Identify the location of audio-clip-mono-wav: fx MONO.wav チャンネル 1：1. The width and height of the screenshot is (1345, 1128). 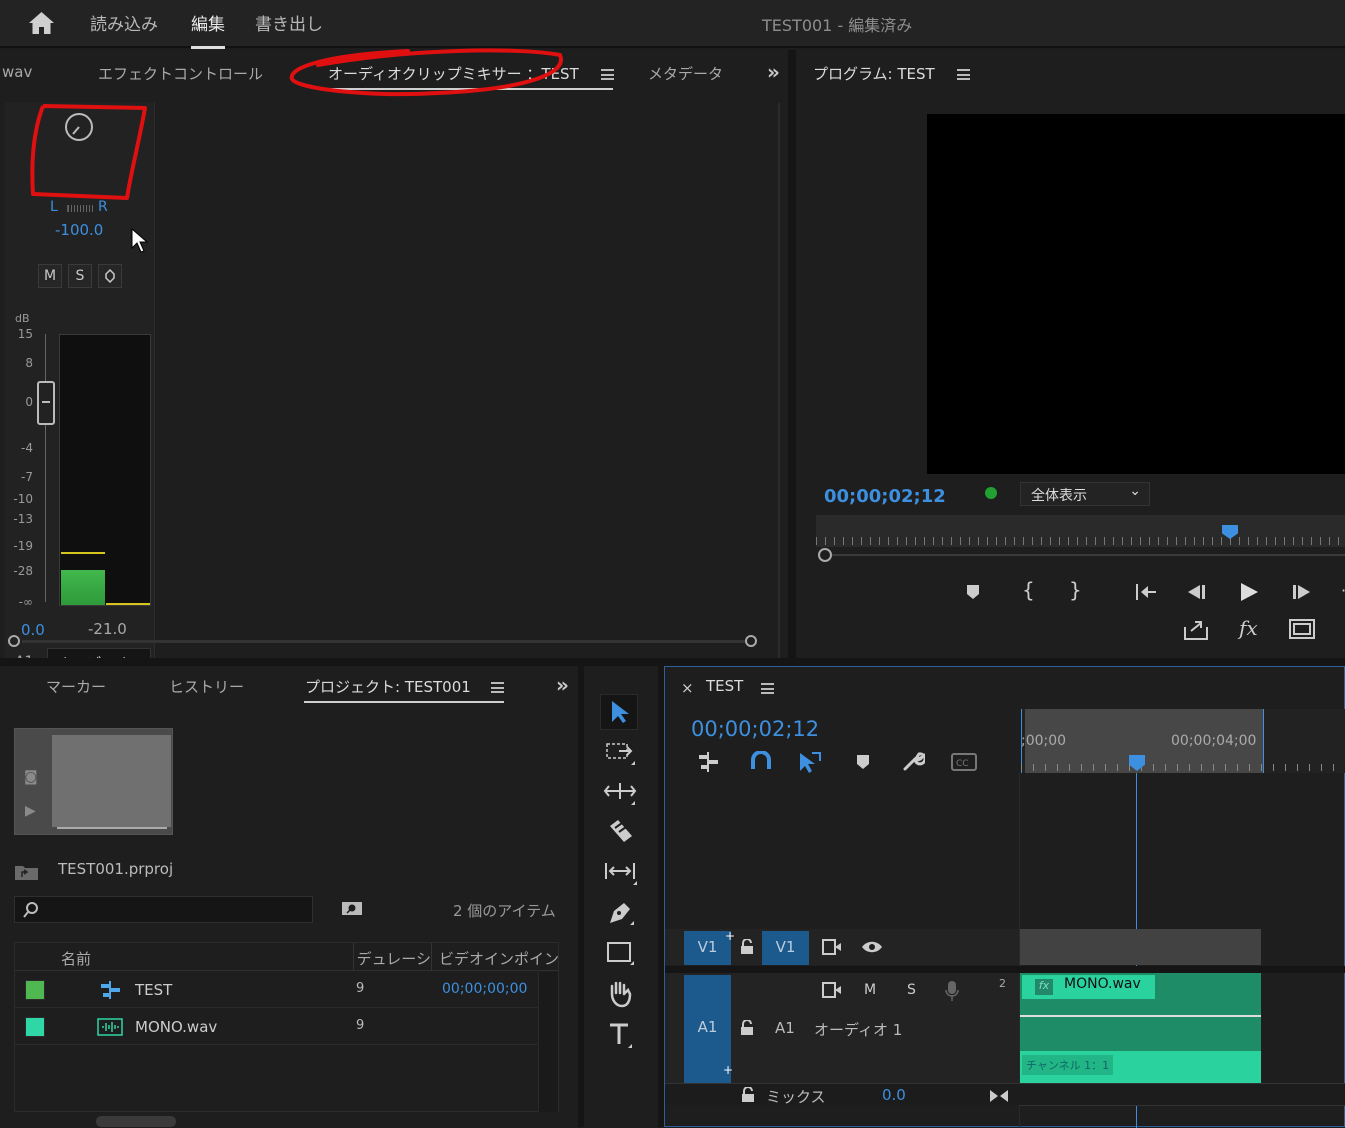
(1140, 1028).